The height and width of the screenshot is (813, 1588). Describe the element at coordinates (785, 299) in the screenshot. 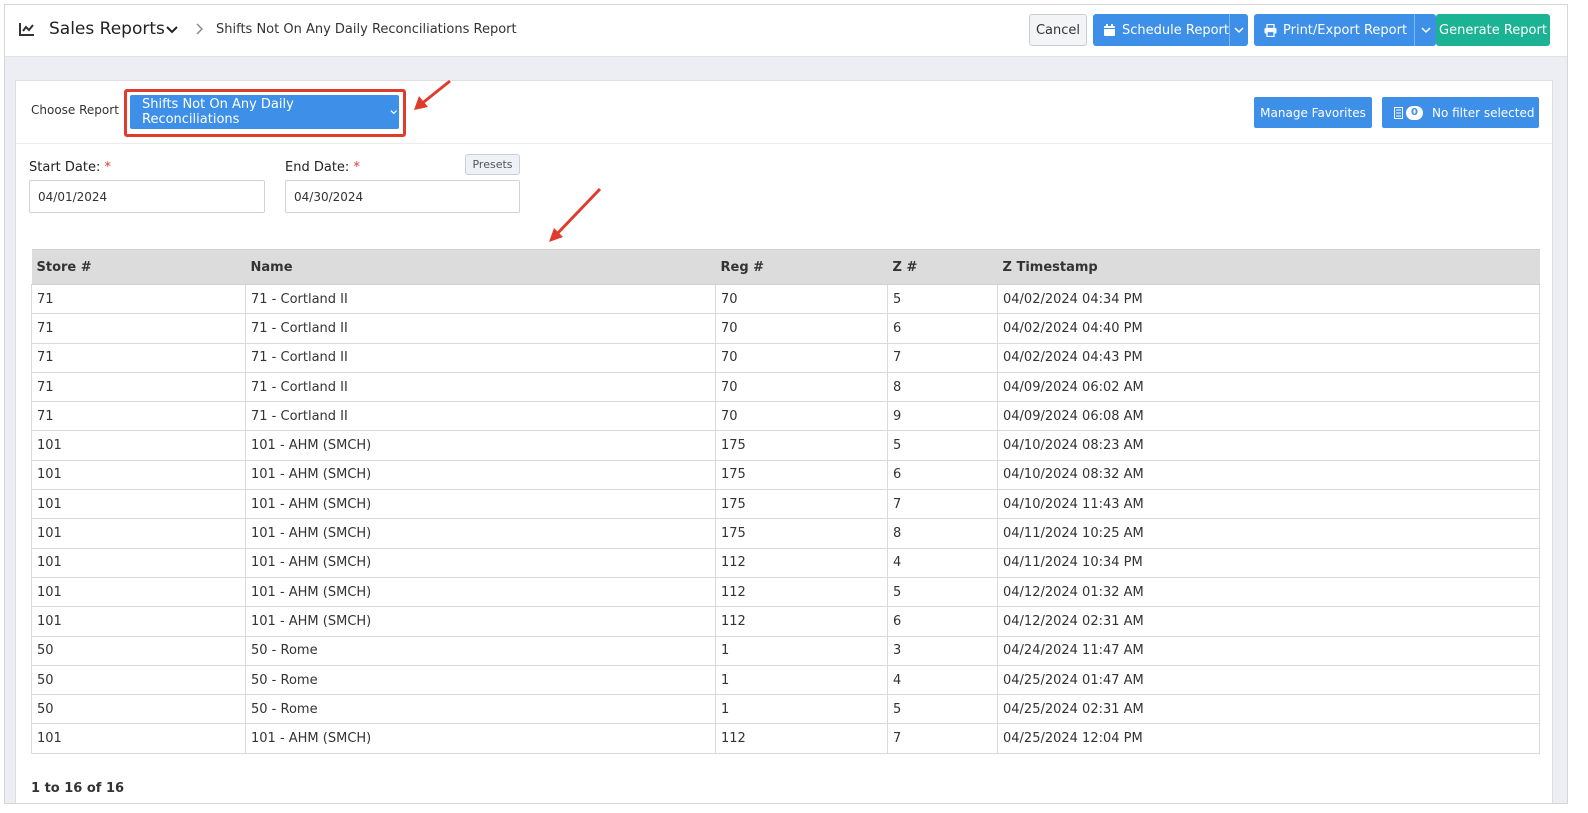

I see `table-row: 71 71 - Cortland II 70 5 04/02/2024 04:34 PM` at that location.